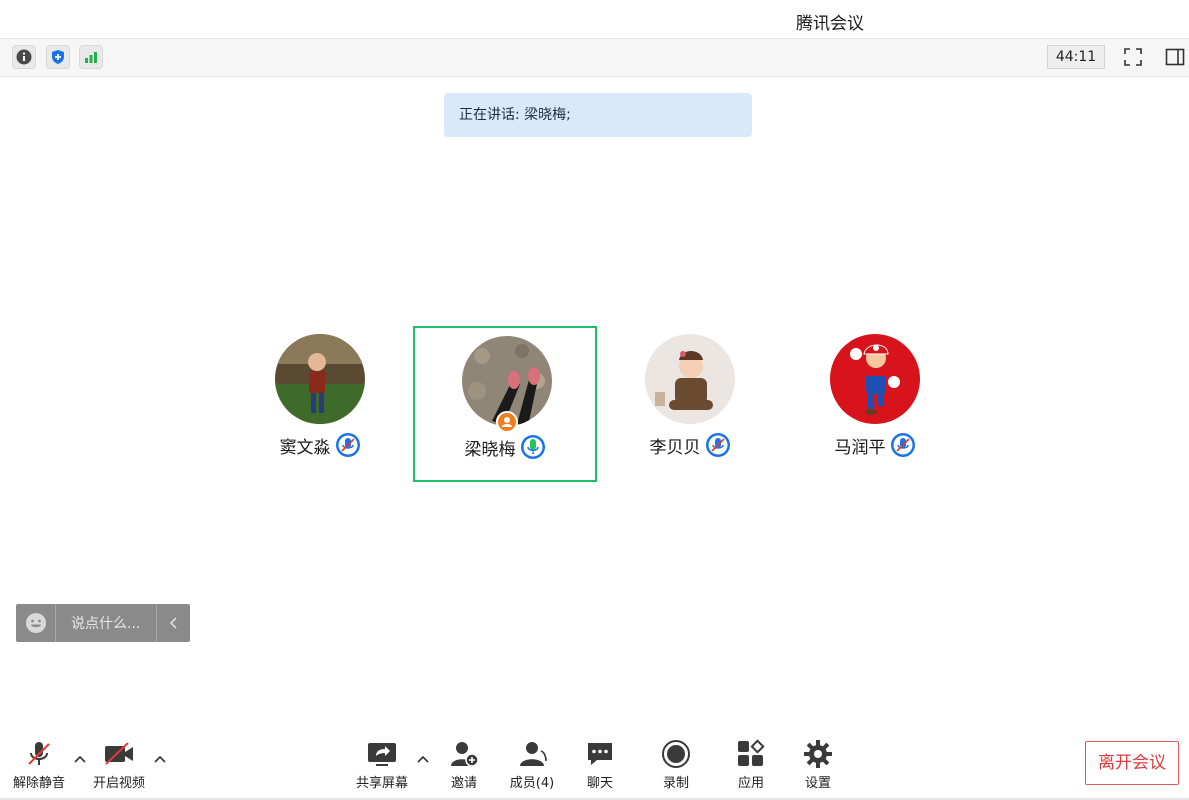 This screenshot has height=800, width=1189. Describe the element at coordinates (423, 759) in the screenshot. I see `share-options-chevron-icon` at that location.